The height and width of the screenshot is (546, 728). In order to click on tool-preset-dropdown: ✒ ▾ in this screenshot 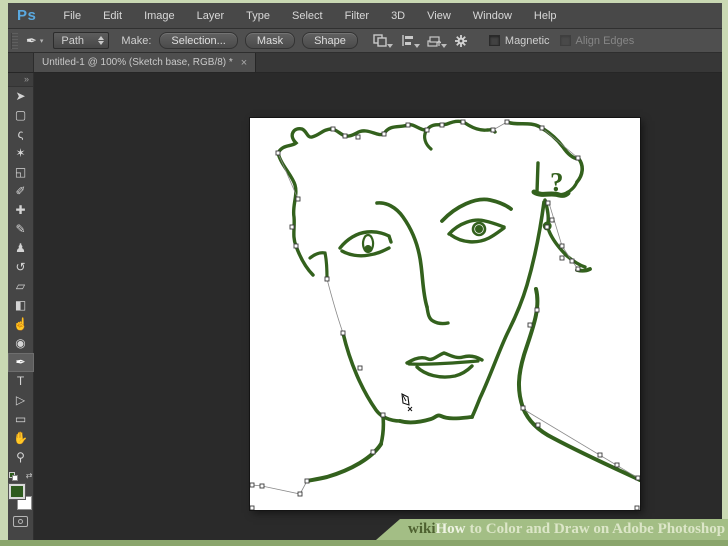, I will do `click(34, 41)`.